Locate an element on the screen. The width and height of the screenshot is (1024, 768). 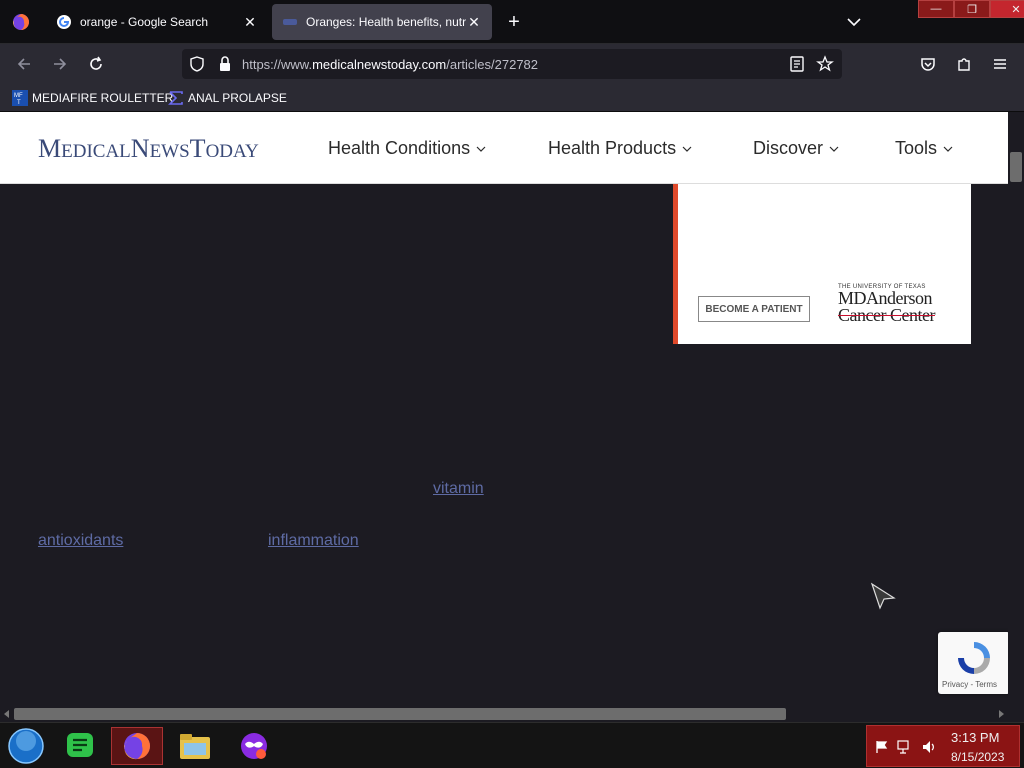
start-orb-icon is located at coordinates (26, 746).